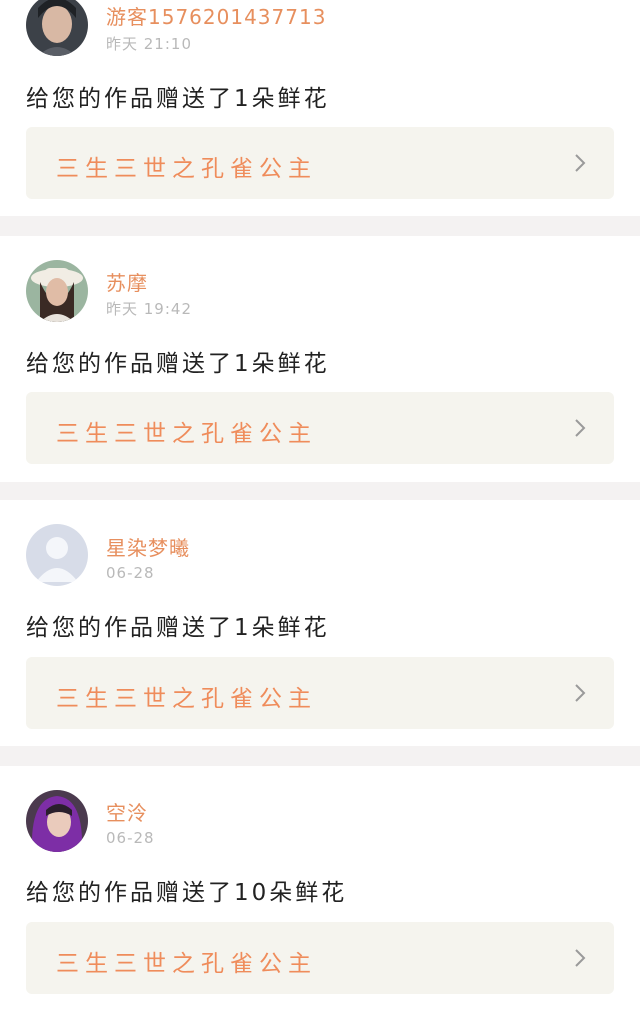 The image size is (640, 1016). I want to click on username: 空泠, so click(127, 811).